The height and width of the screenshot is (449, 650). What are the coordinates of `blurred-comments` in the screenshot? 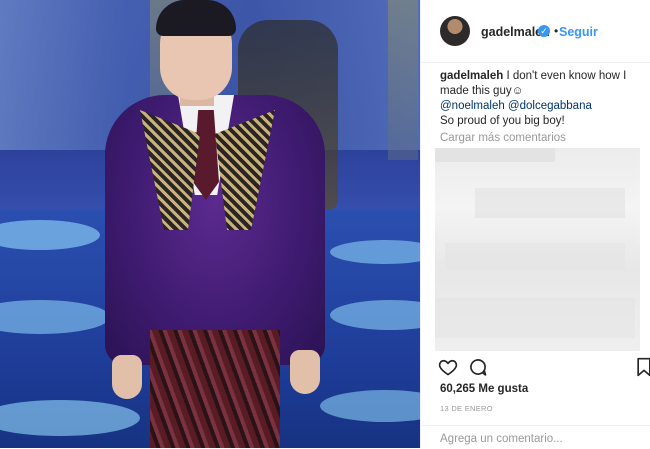 It's located at (537, 249).